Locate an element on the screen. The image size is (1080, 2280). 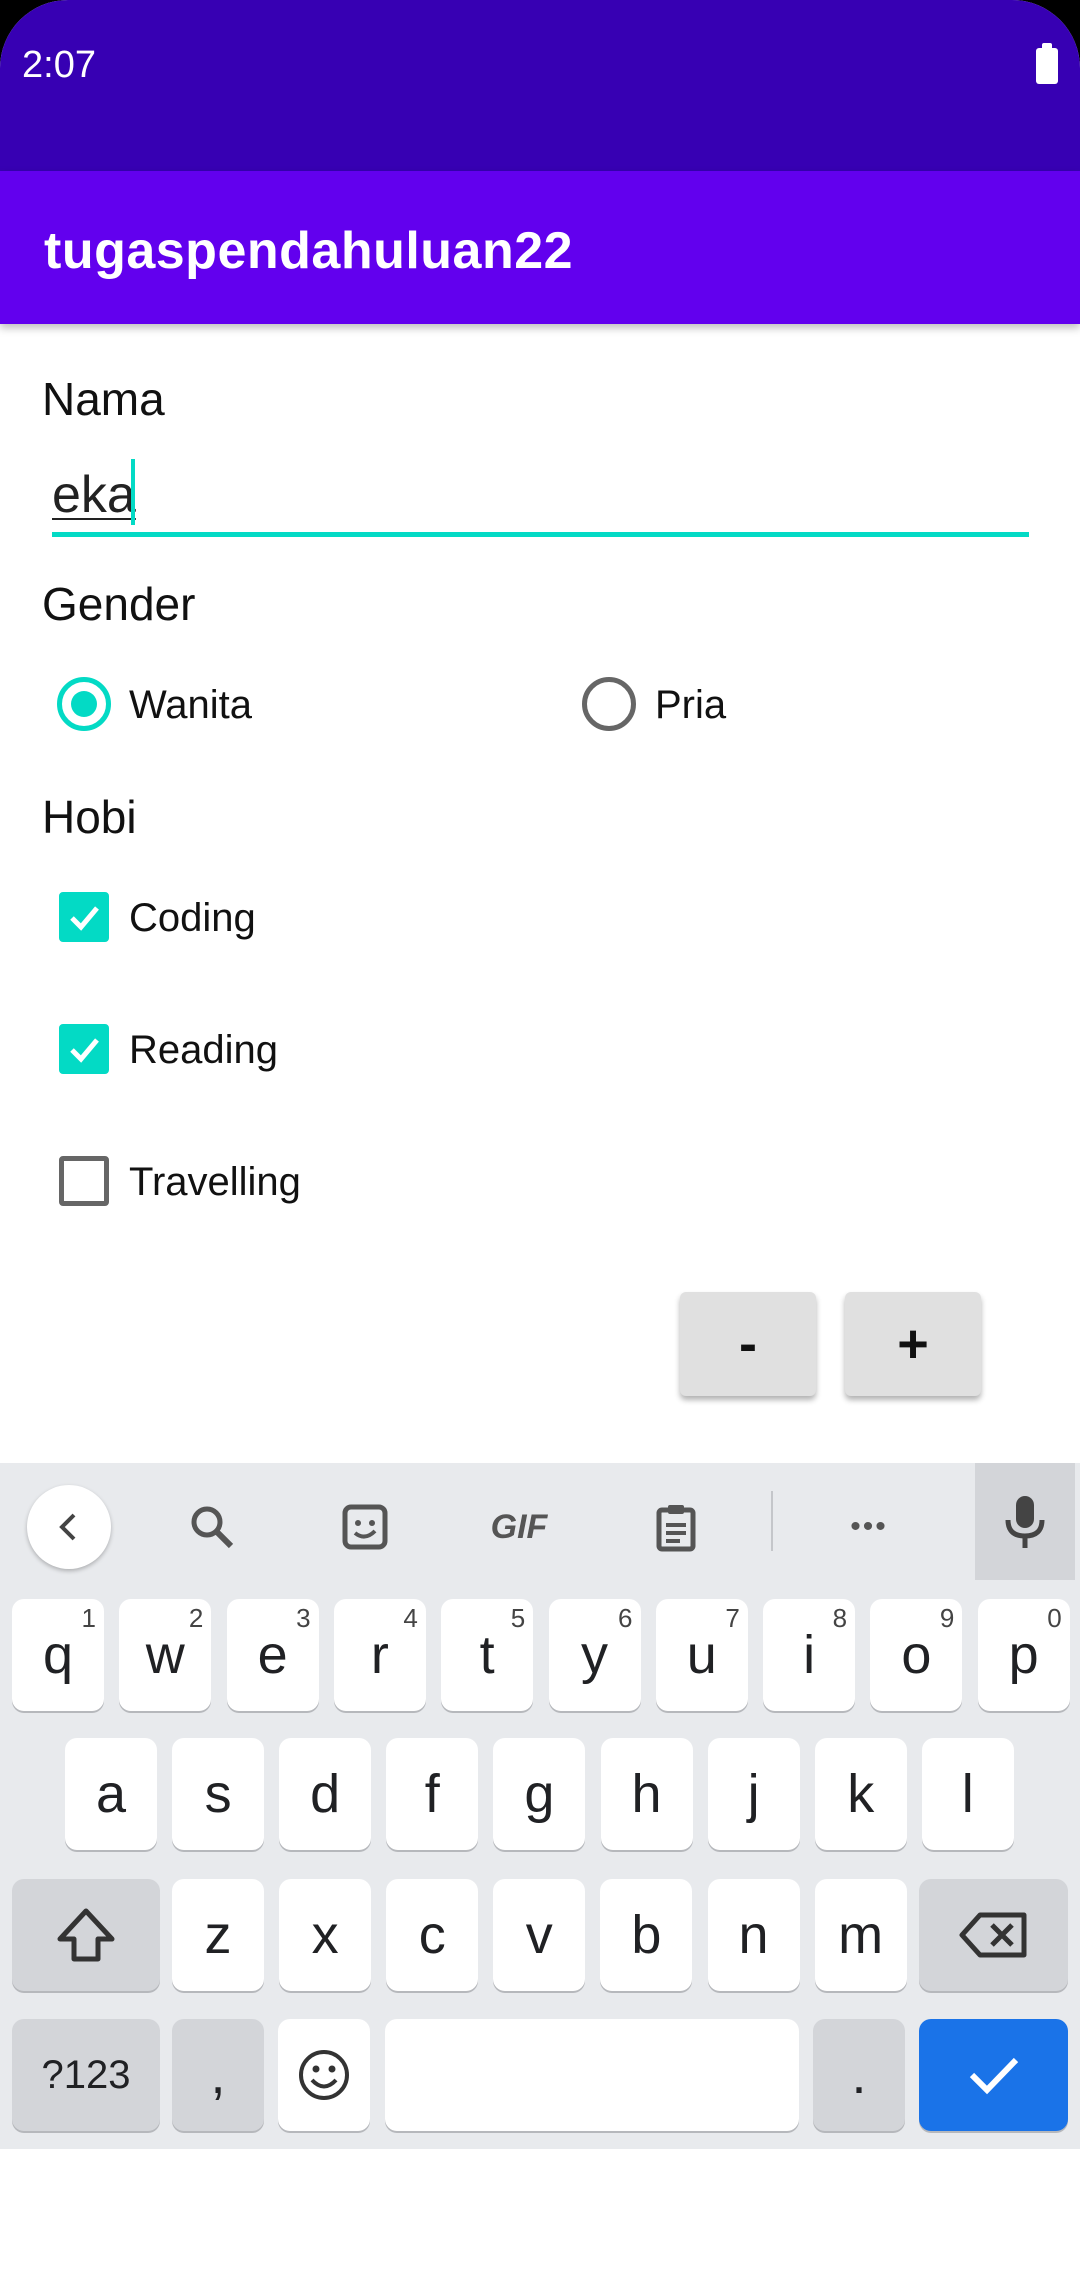
key-c: c is located at coordinates (432, 1935).